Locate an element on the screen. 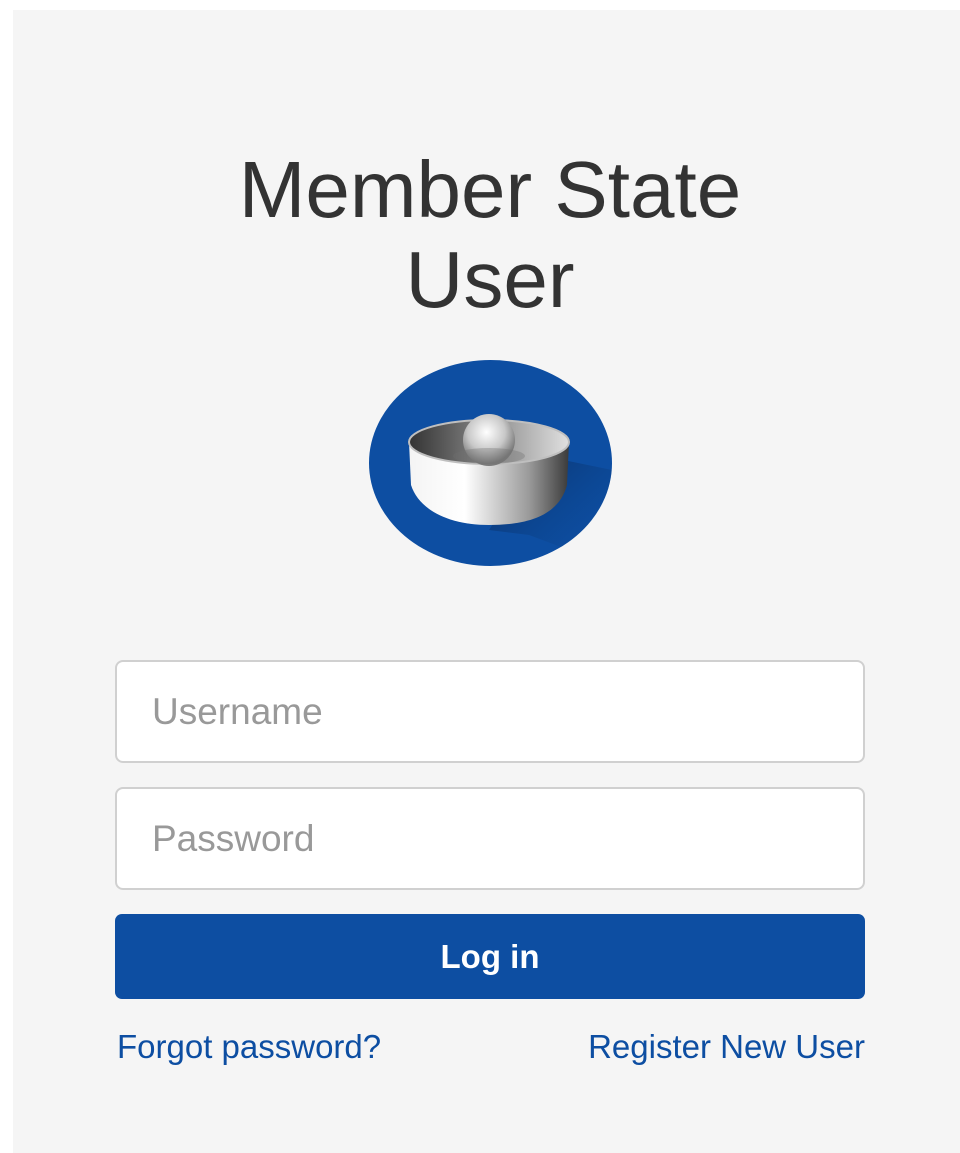 The image size is (960, 1153). username-input is located at coordinates (490, 711).